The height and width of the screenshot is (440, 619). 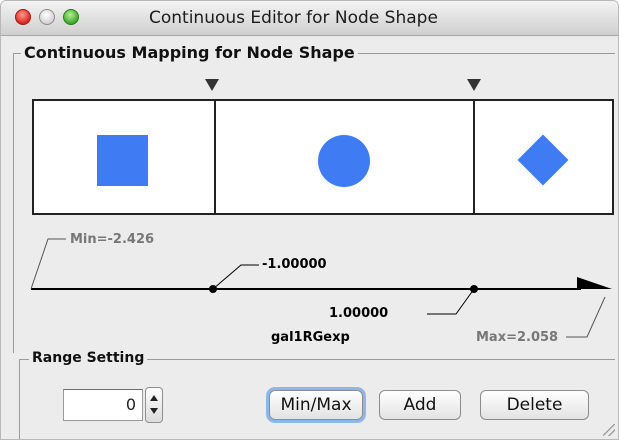 I want to click on point1-label: -1.00000, so click(x=294, y=264).